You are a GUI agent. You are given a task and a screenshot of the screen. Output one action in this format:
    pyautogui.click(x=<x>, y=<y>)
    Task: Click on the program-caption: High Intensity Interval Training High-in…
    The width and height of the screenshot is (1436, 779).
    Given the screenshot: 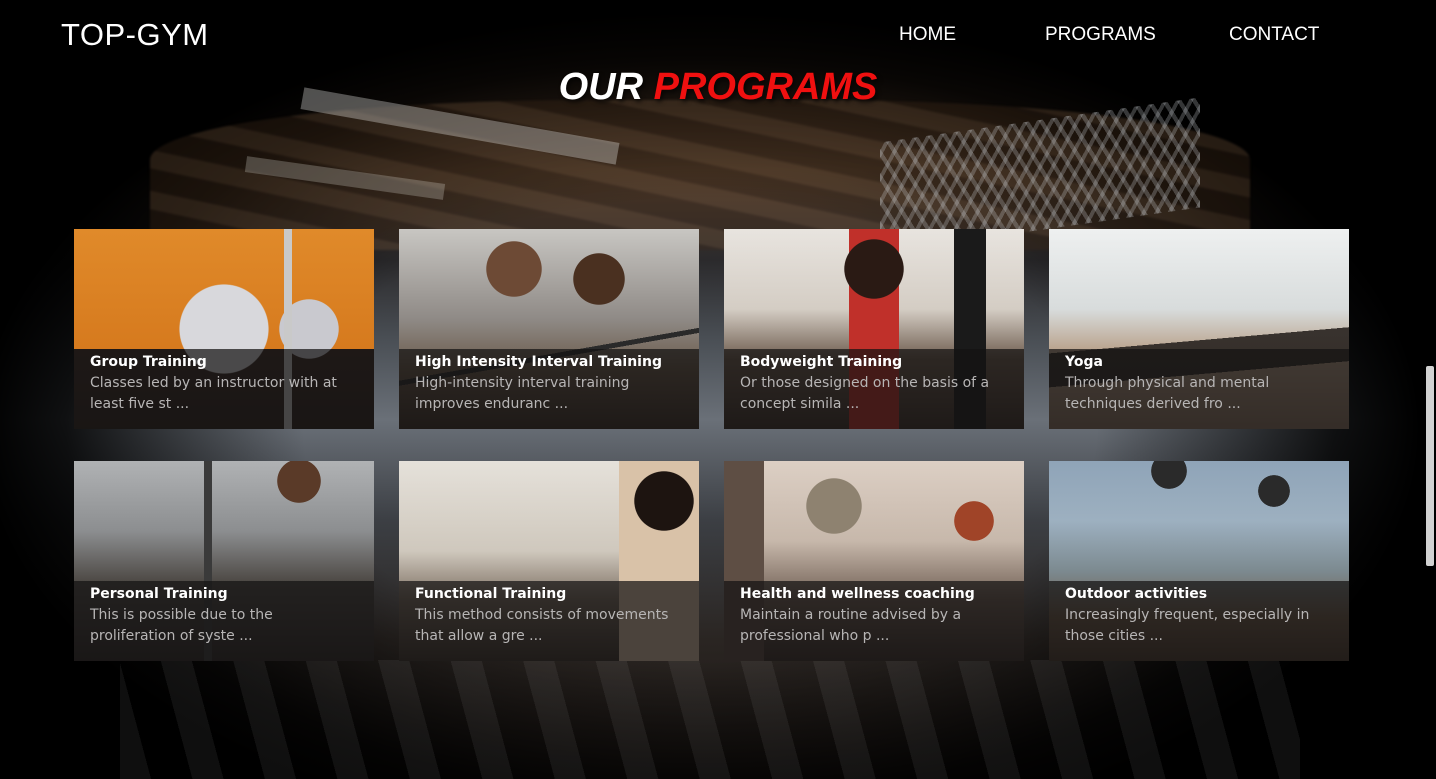 What is the action you would take?
    pyautogui.click(x=549, y=389)
    